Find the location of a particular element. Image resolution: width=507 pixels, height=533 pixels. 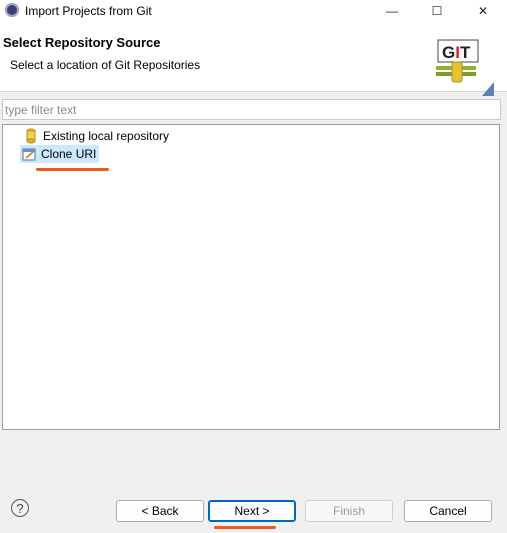

svg-text: GIT is located at coordinates (456, 52).